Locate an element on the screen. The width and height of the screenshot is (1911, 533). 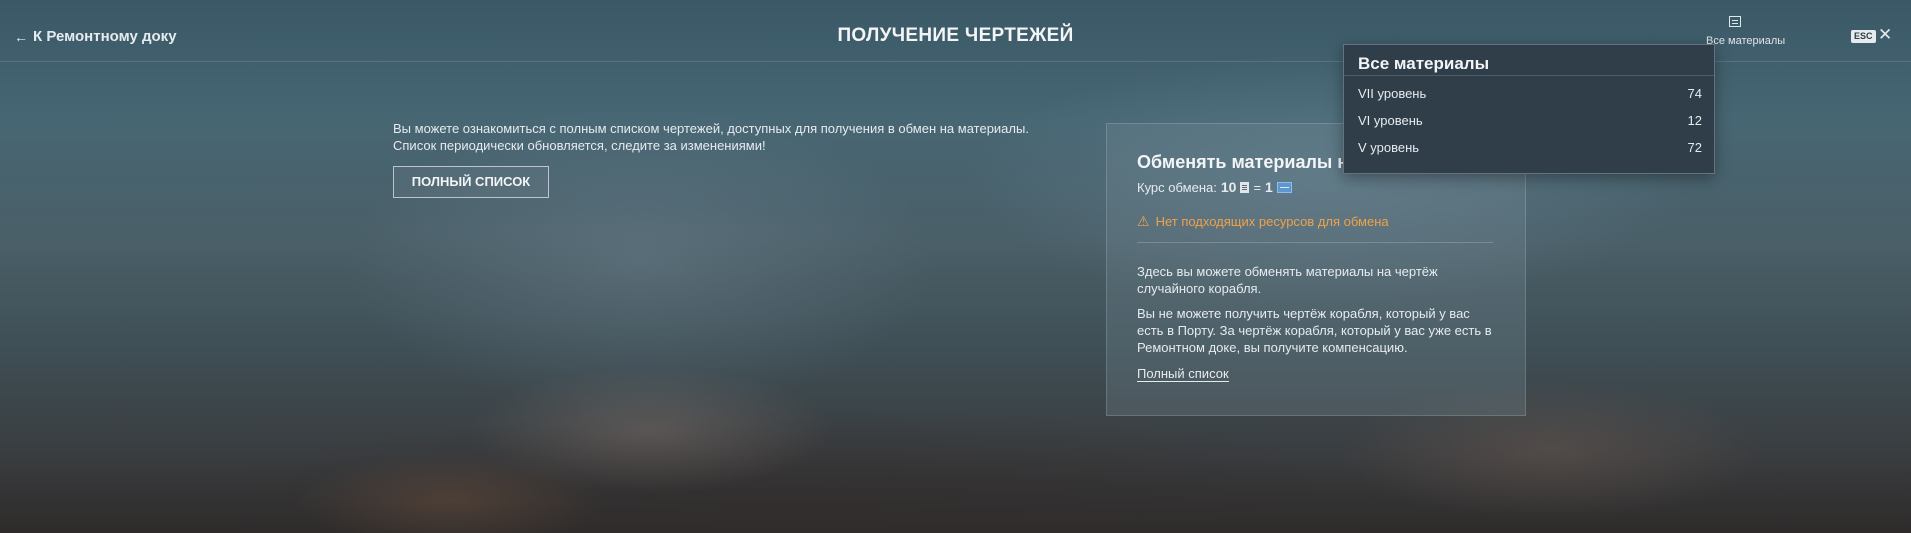
material-tier-label: VII уровень is located at coordinates (1392, 93).